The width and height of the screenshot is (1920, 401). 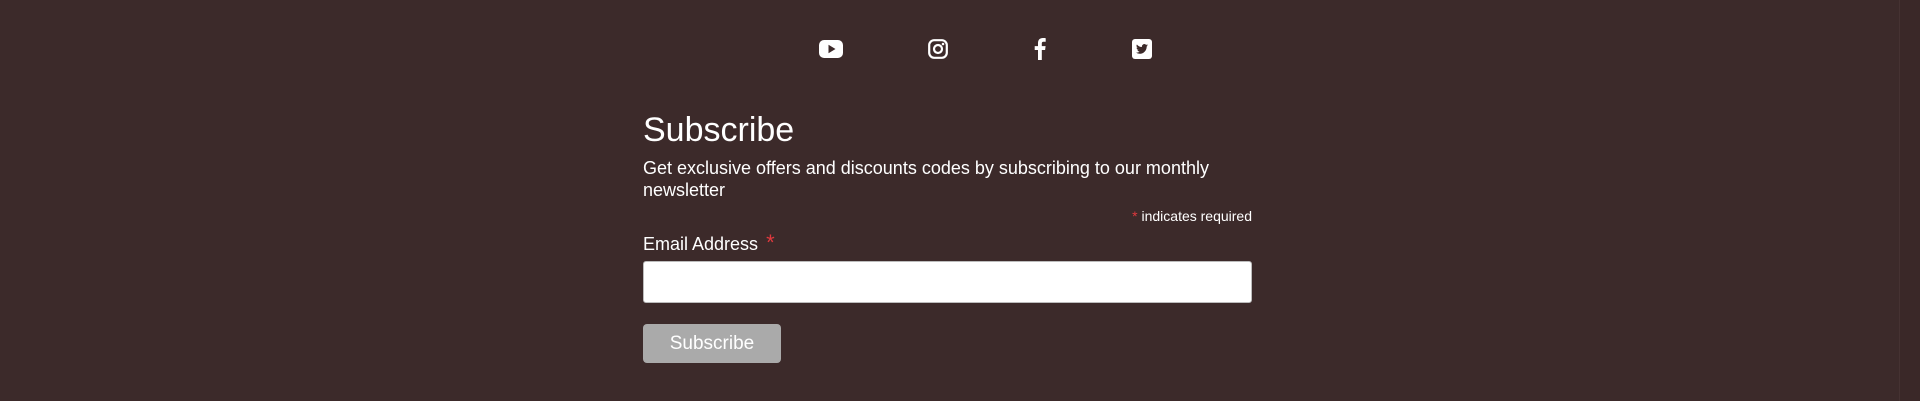 I want to click on required-note-text: indicates required, so click(x=1196, y=216).